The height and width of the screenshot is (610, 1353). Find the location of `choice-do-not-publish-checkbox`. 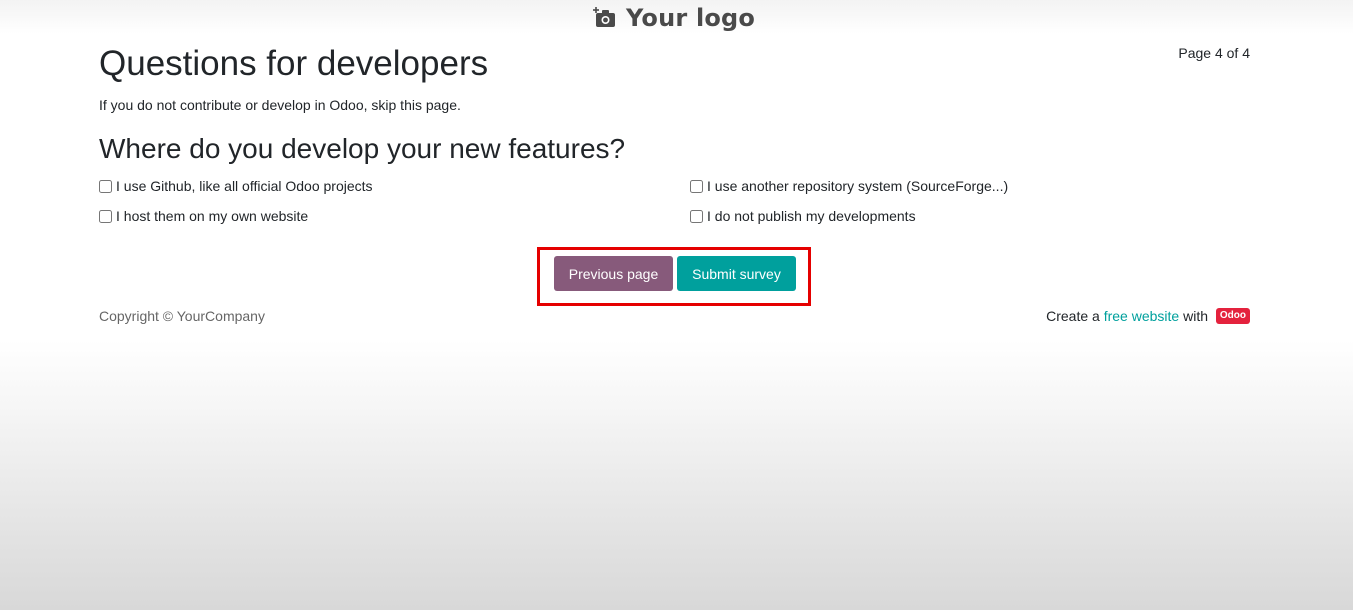

choice-do-not-publish-checkbox is located at coordinates (696, 216).